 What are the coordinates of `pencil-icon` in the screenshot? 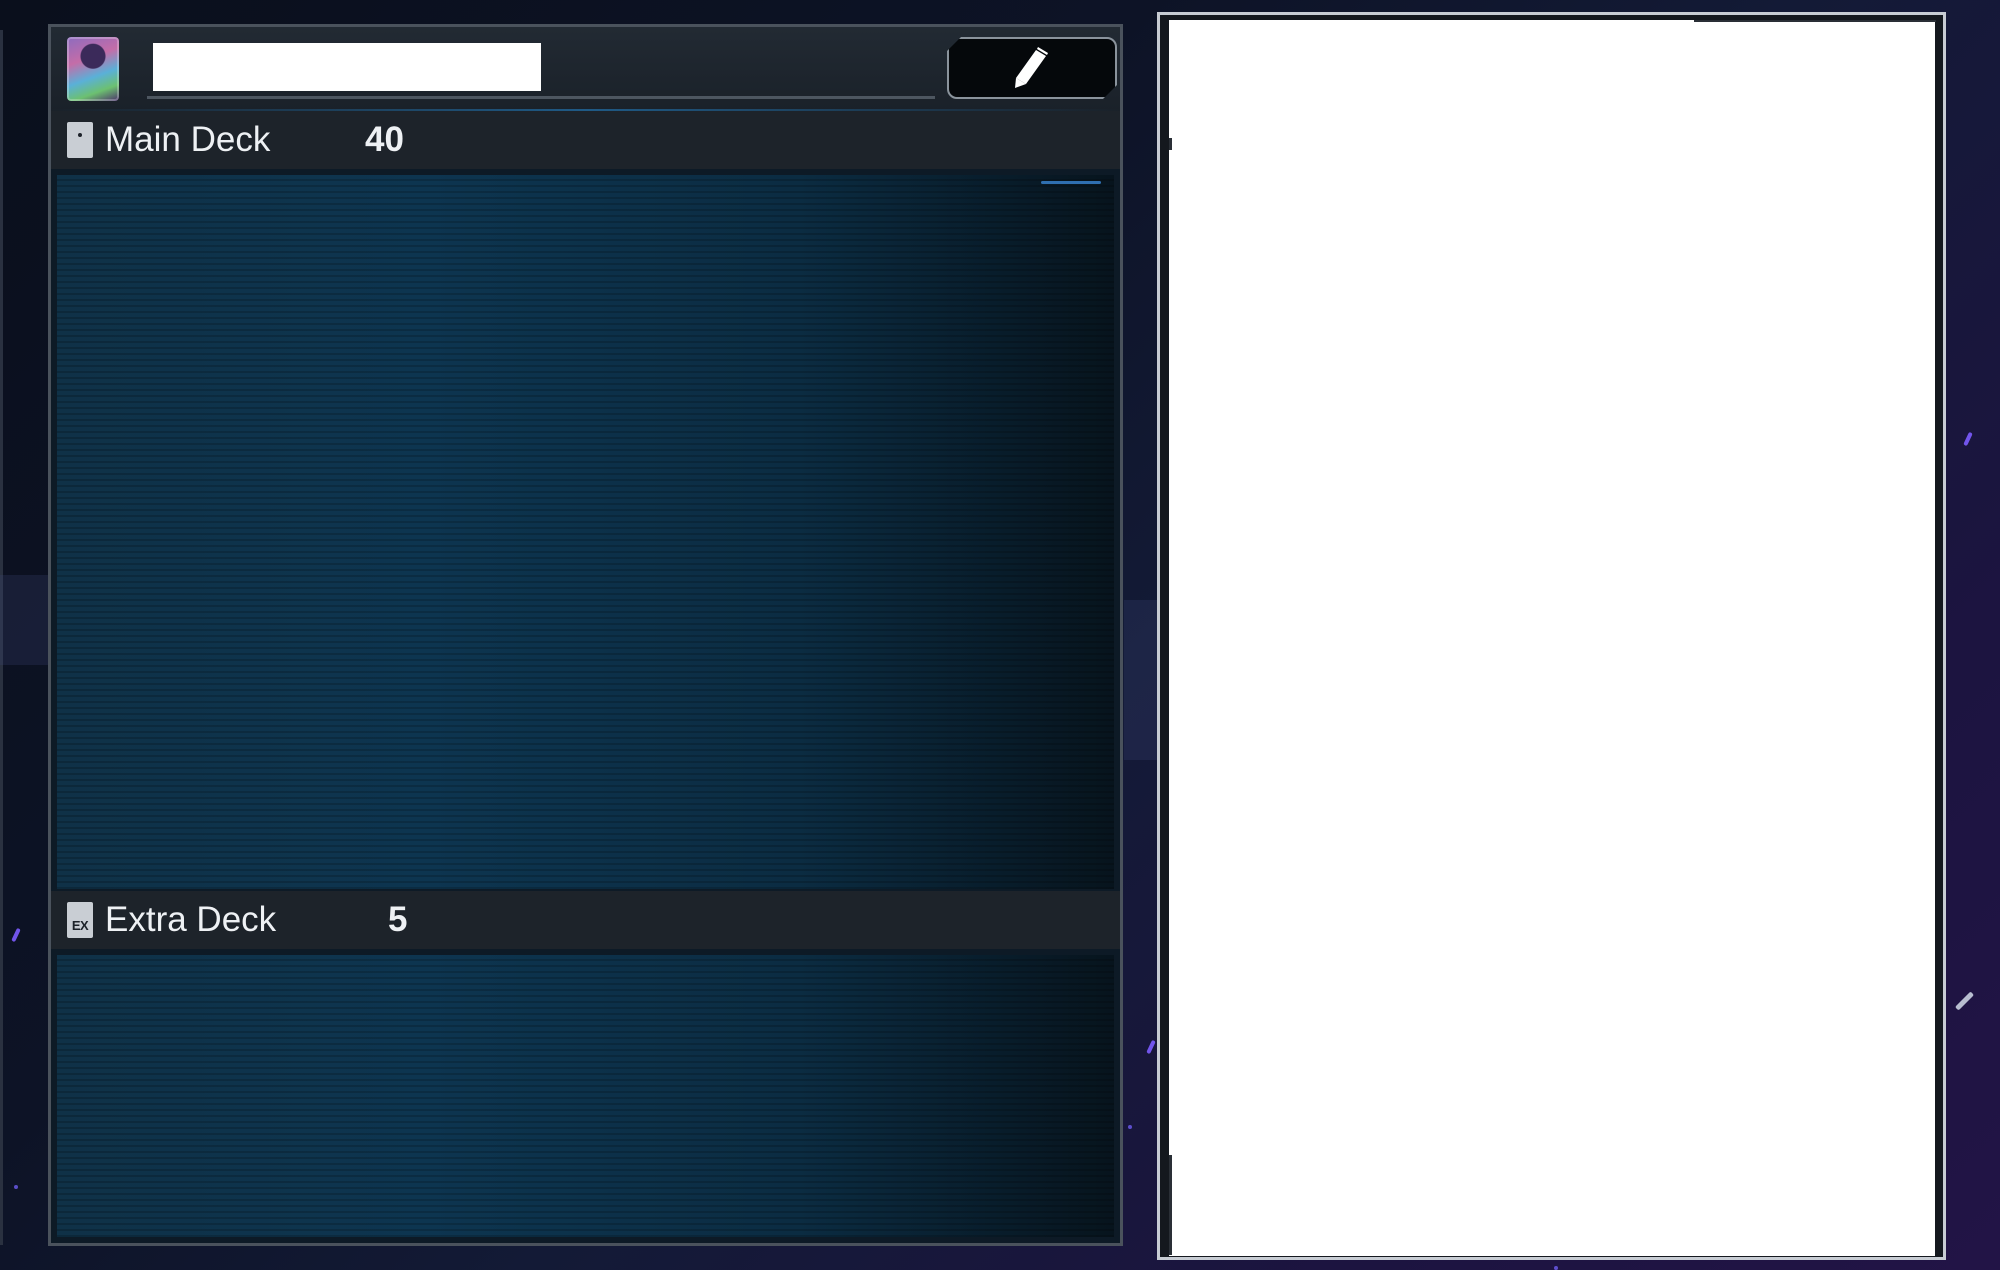 It's located at (1032, 68).